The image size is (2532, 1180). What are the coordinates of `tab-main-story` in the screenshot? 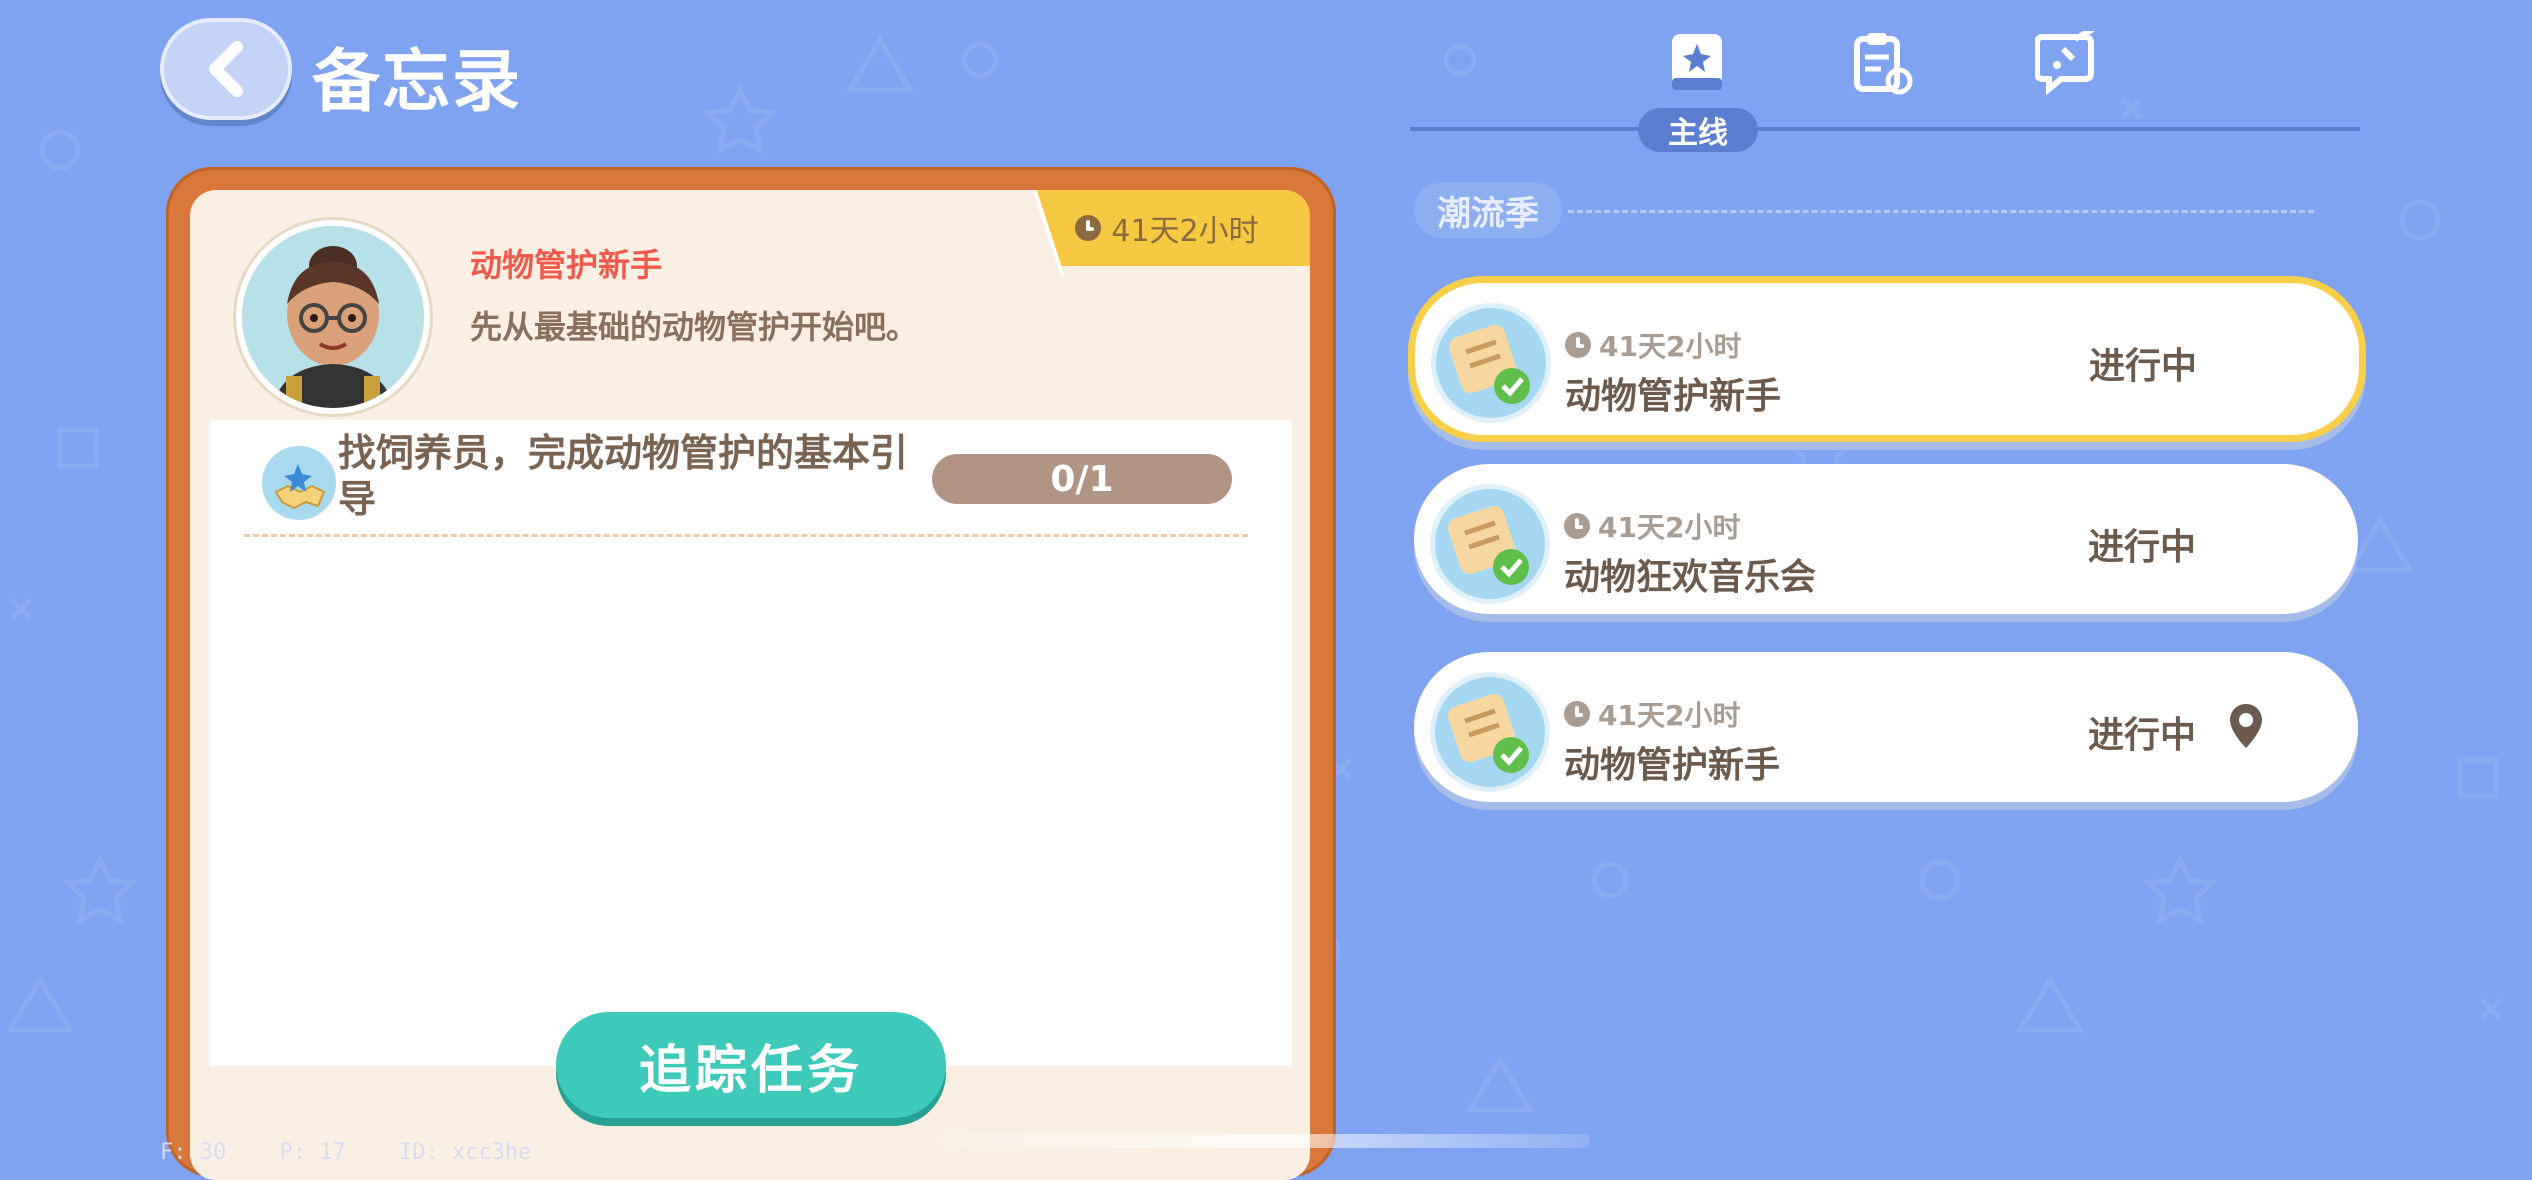 It's located at (1698, 63).